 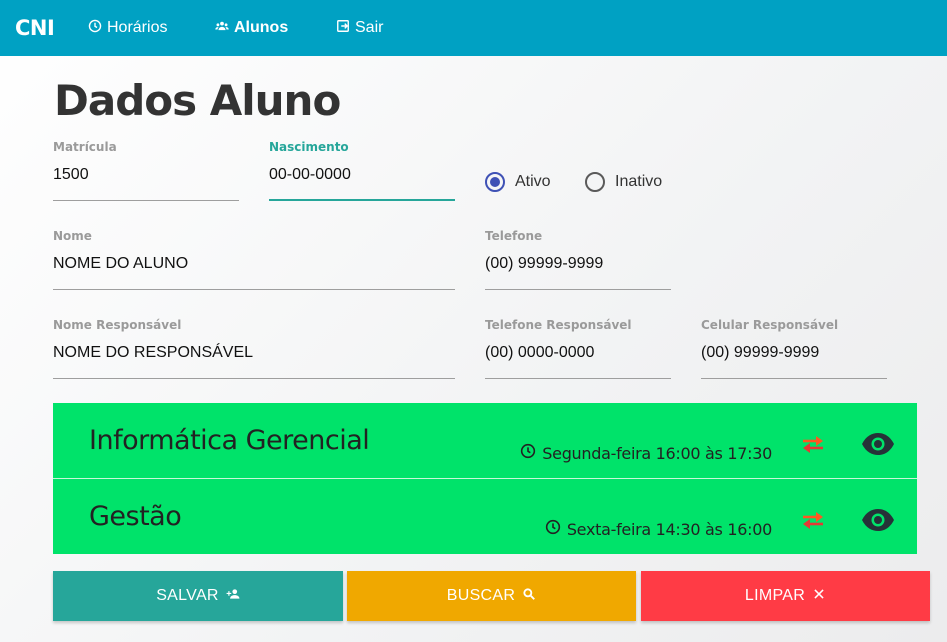 I want to click on save-button: SALVAR, so click(x=198, y=596).